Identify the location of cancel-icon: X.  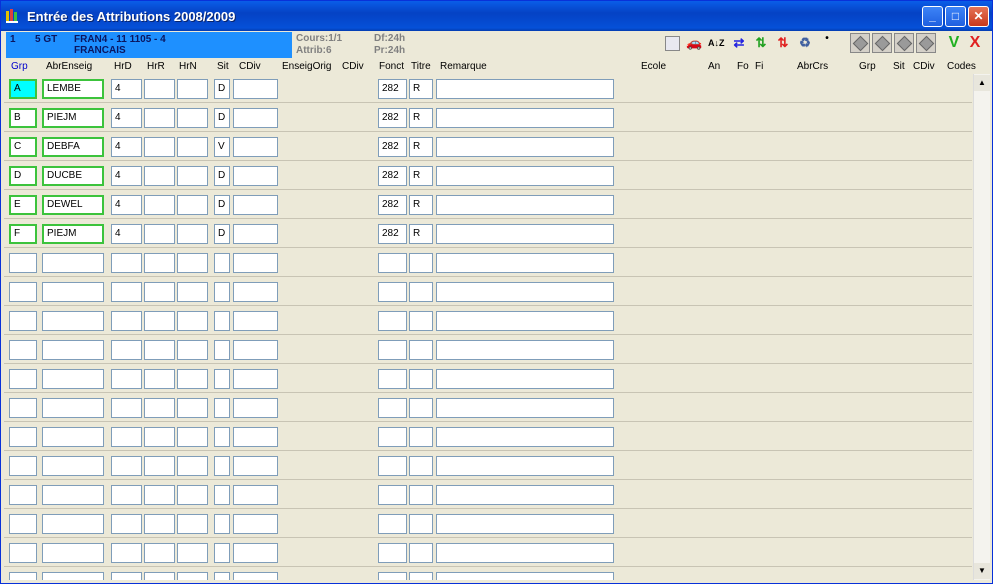
(975, 43).